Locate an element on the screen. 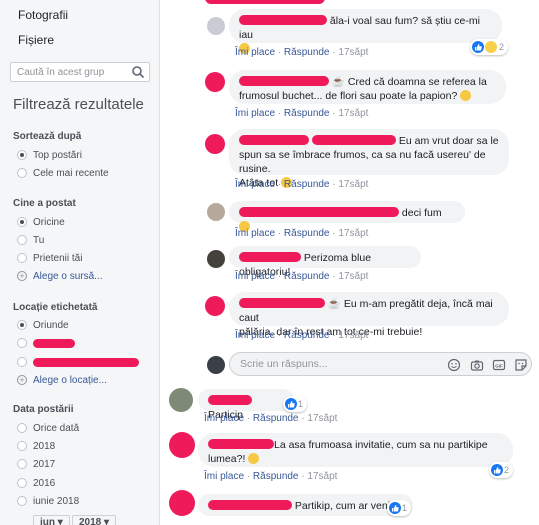  option-label: 2018 is located at coordinates (44, 446).